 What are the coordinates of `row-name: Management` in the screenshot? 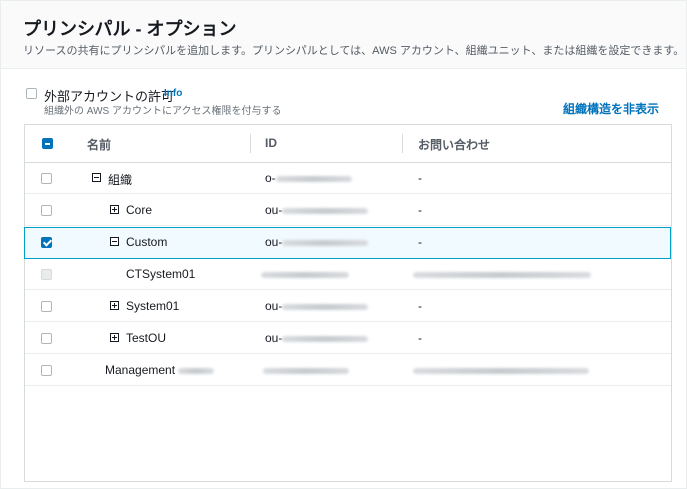 It's located at (160, 370).